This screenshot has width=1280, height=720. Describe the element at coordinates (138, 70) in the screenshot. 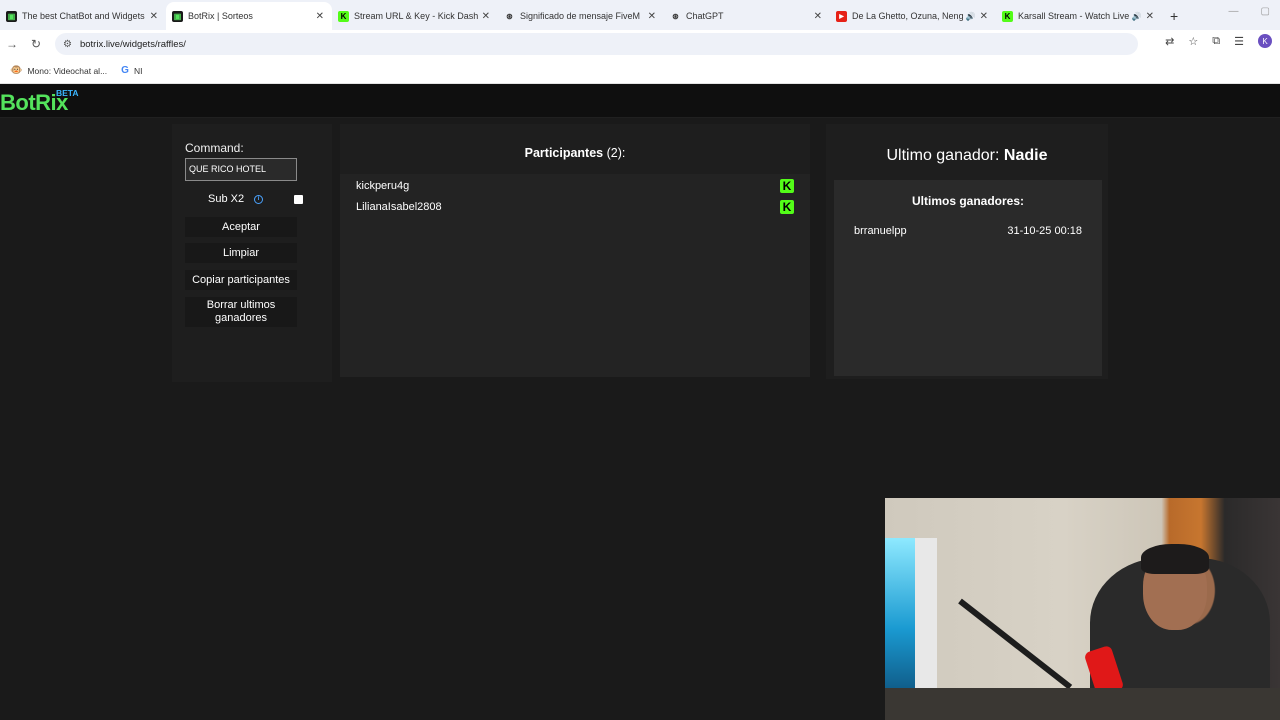

I see `bookmark-label: NI` at that location.